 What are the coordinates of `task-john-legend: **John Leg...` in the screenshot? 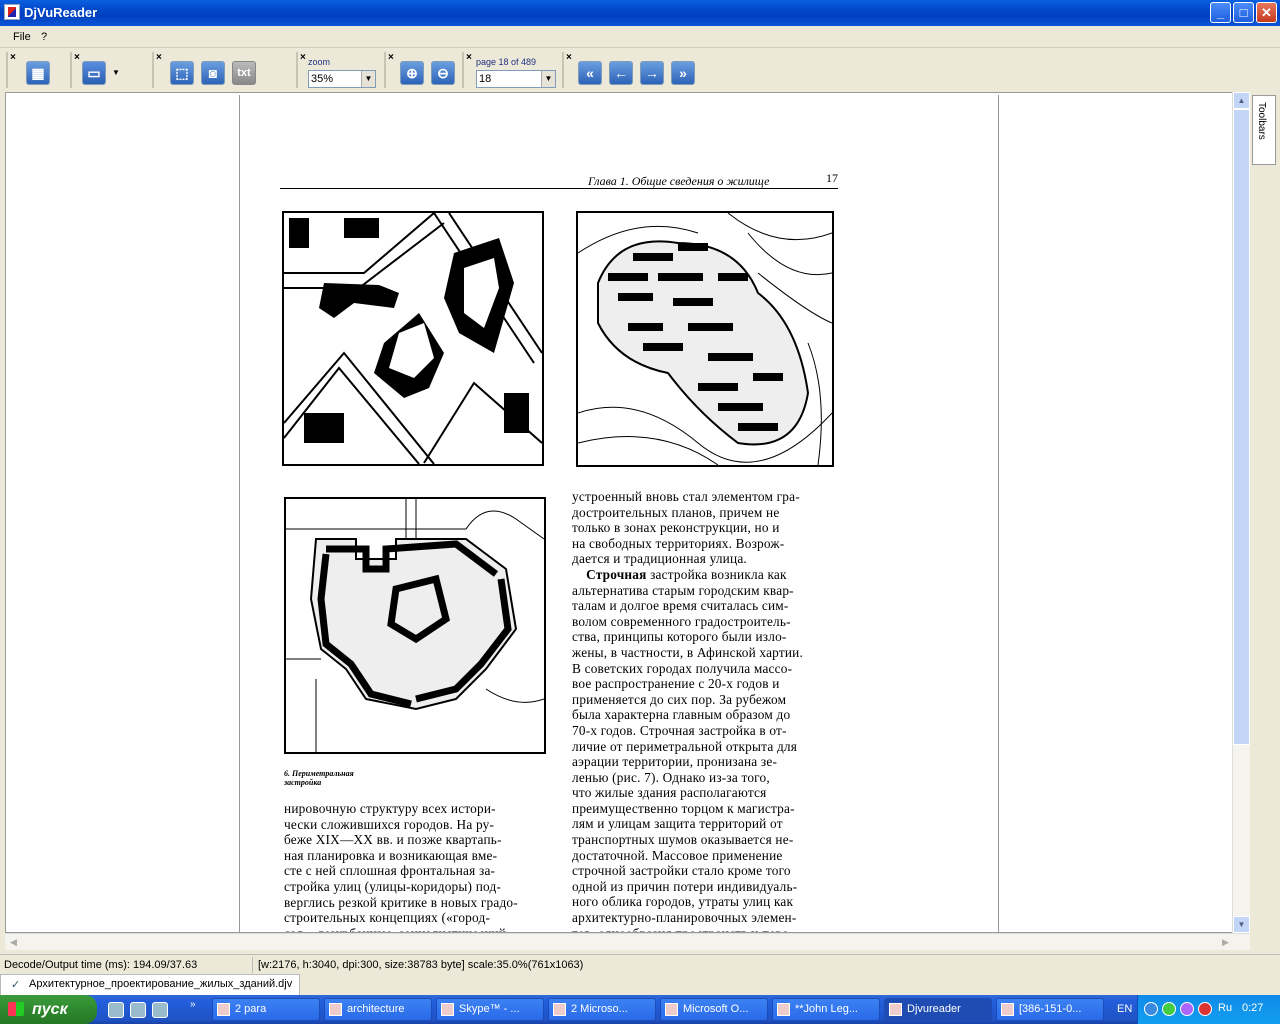 It's located at (826, 1009).